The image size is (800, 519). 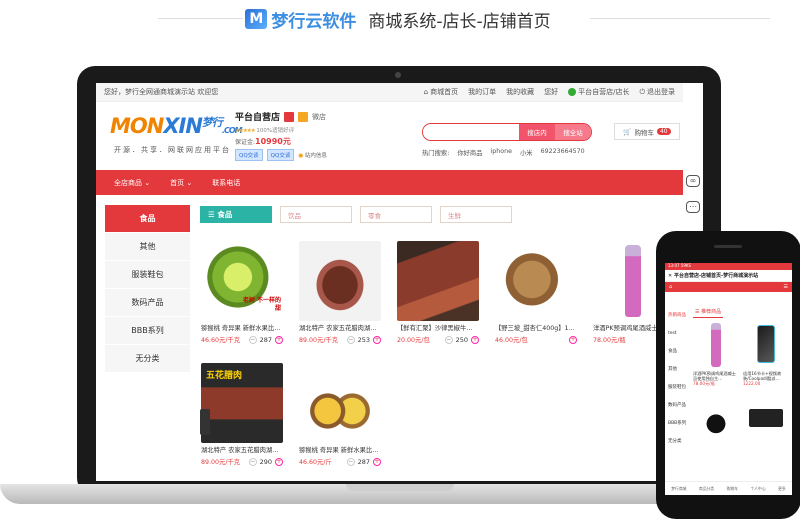 What do you see at coordinates (147, 218) in the screenshot?
I see `category-item: 食品` at bounding box center [147, 218].